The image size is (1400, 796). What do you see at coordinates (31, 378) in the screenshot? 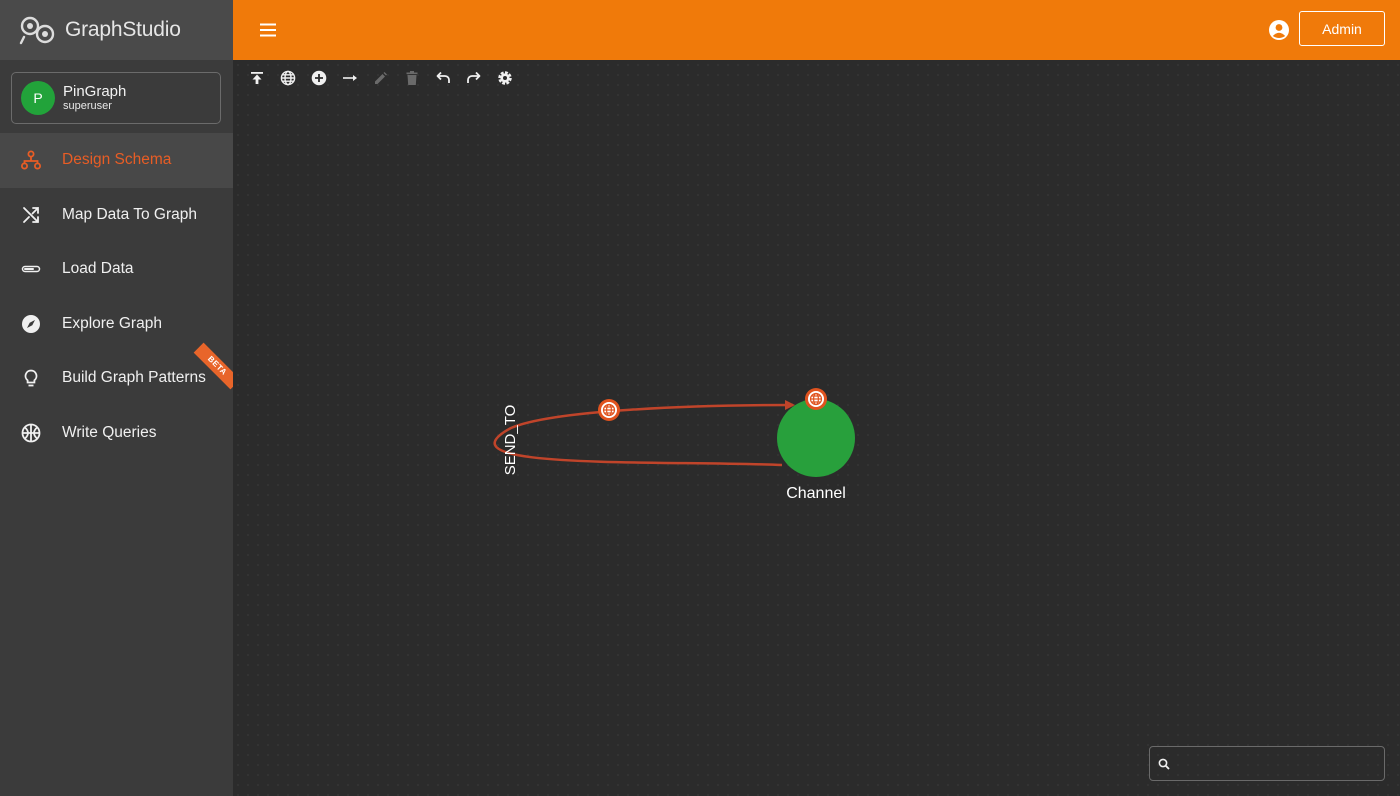
I see `lightbulb-icon` at bounding box center [31, 378].